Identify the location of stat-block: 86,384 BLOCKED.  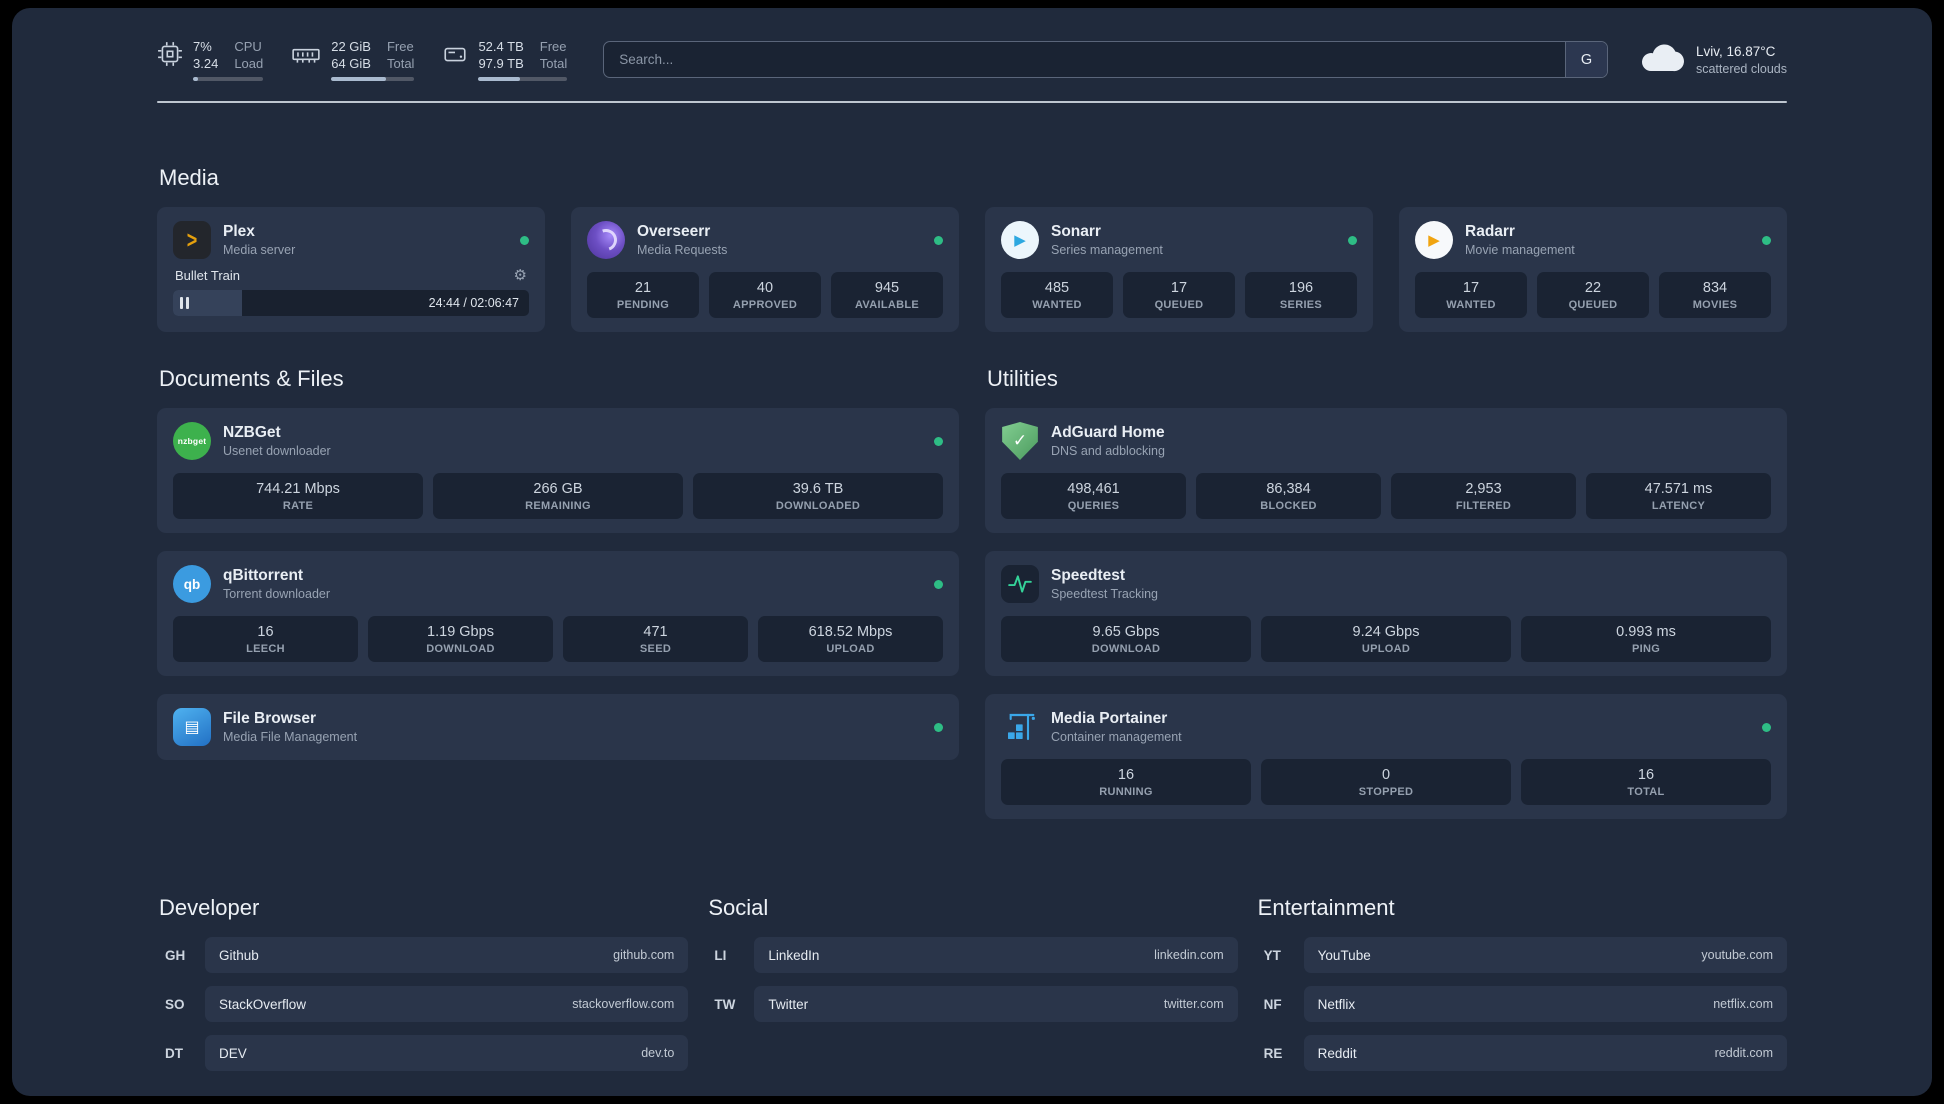
(1288, 496).